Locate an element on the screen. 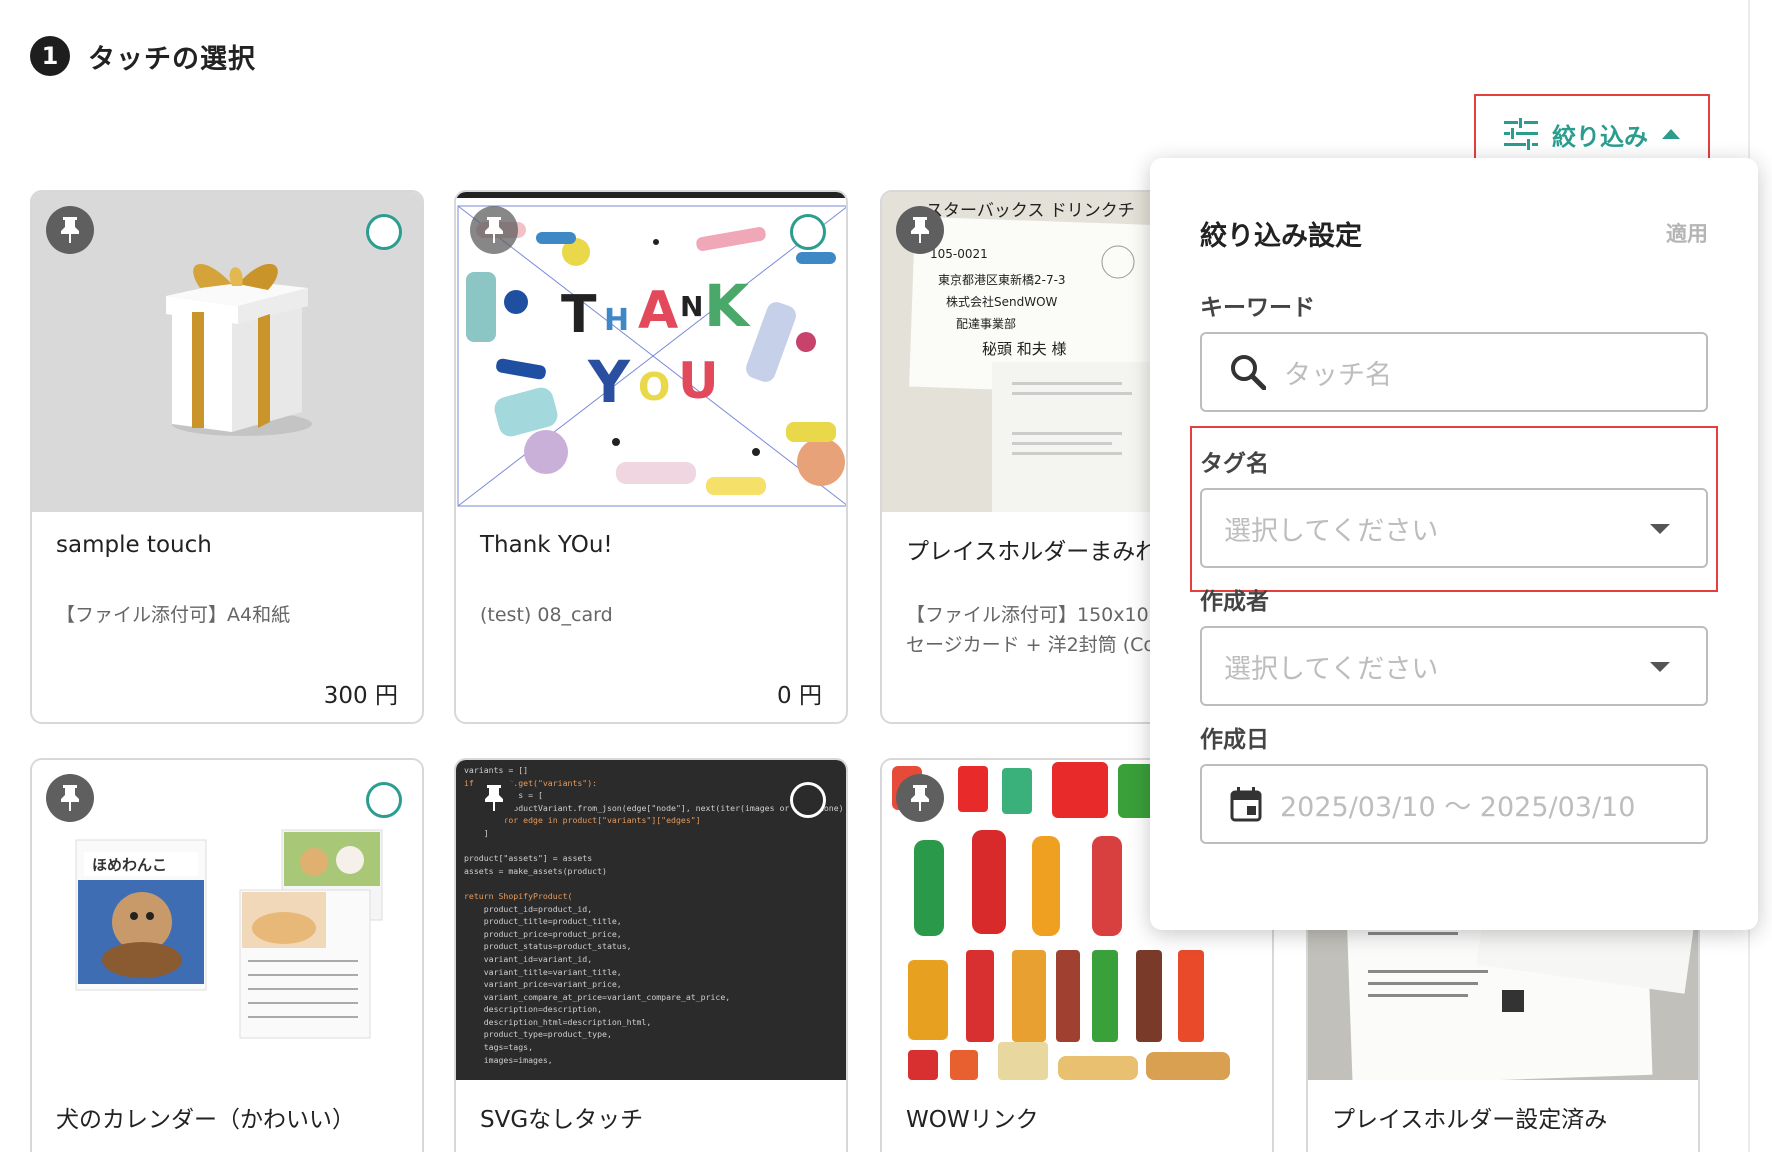  filter-panel-title: 絞り込み設定 is located at coordinates (1281, 236).